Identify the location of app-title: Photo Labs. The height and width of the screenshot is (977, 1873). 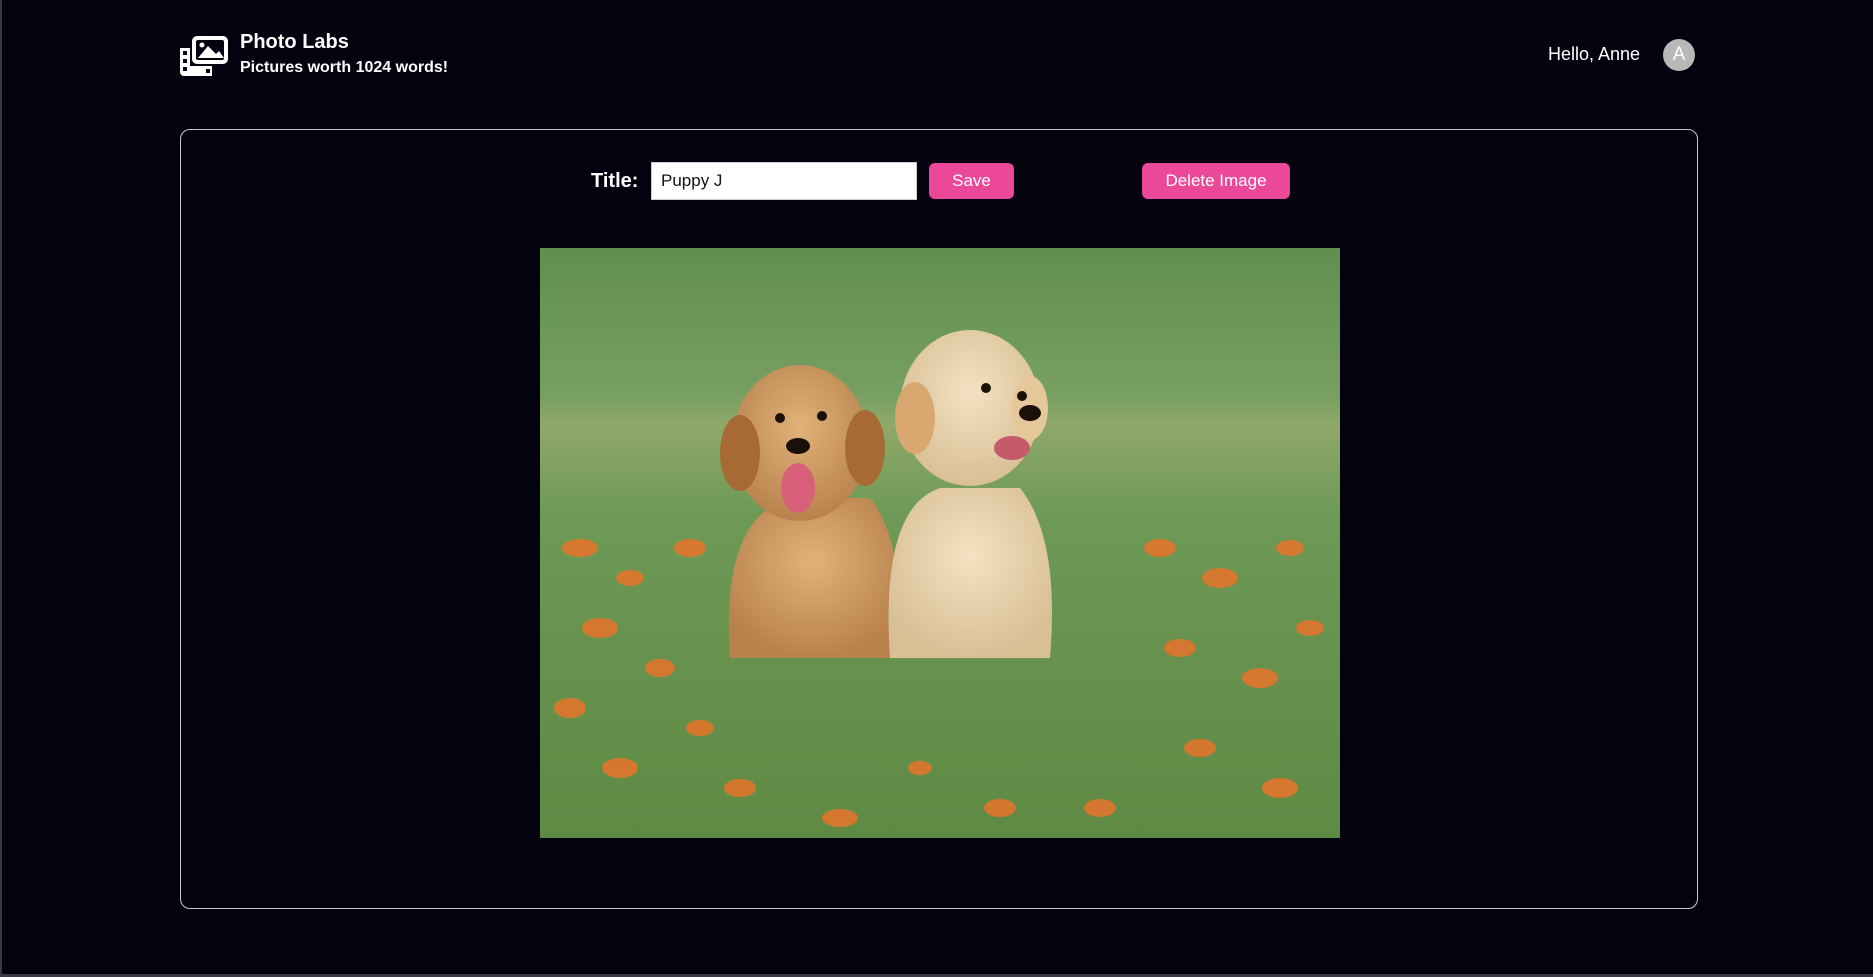
(294, 42).